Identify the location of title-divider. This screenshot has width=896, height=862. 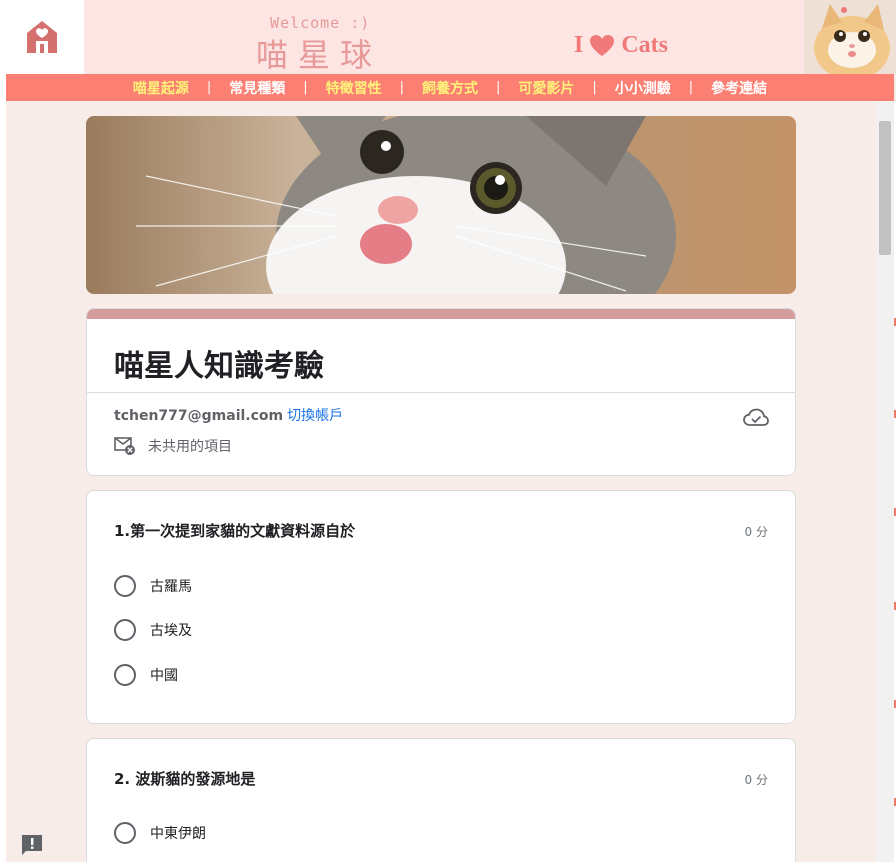
(441, 392).